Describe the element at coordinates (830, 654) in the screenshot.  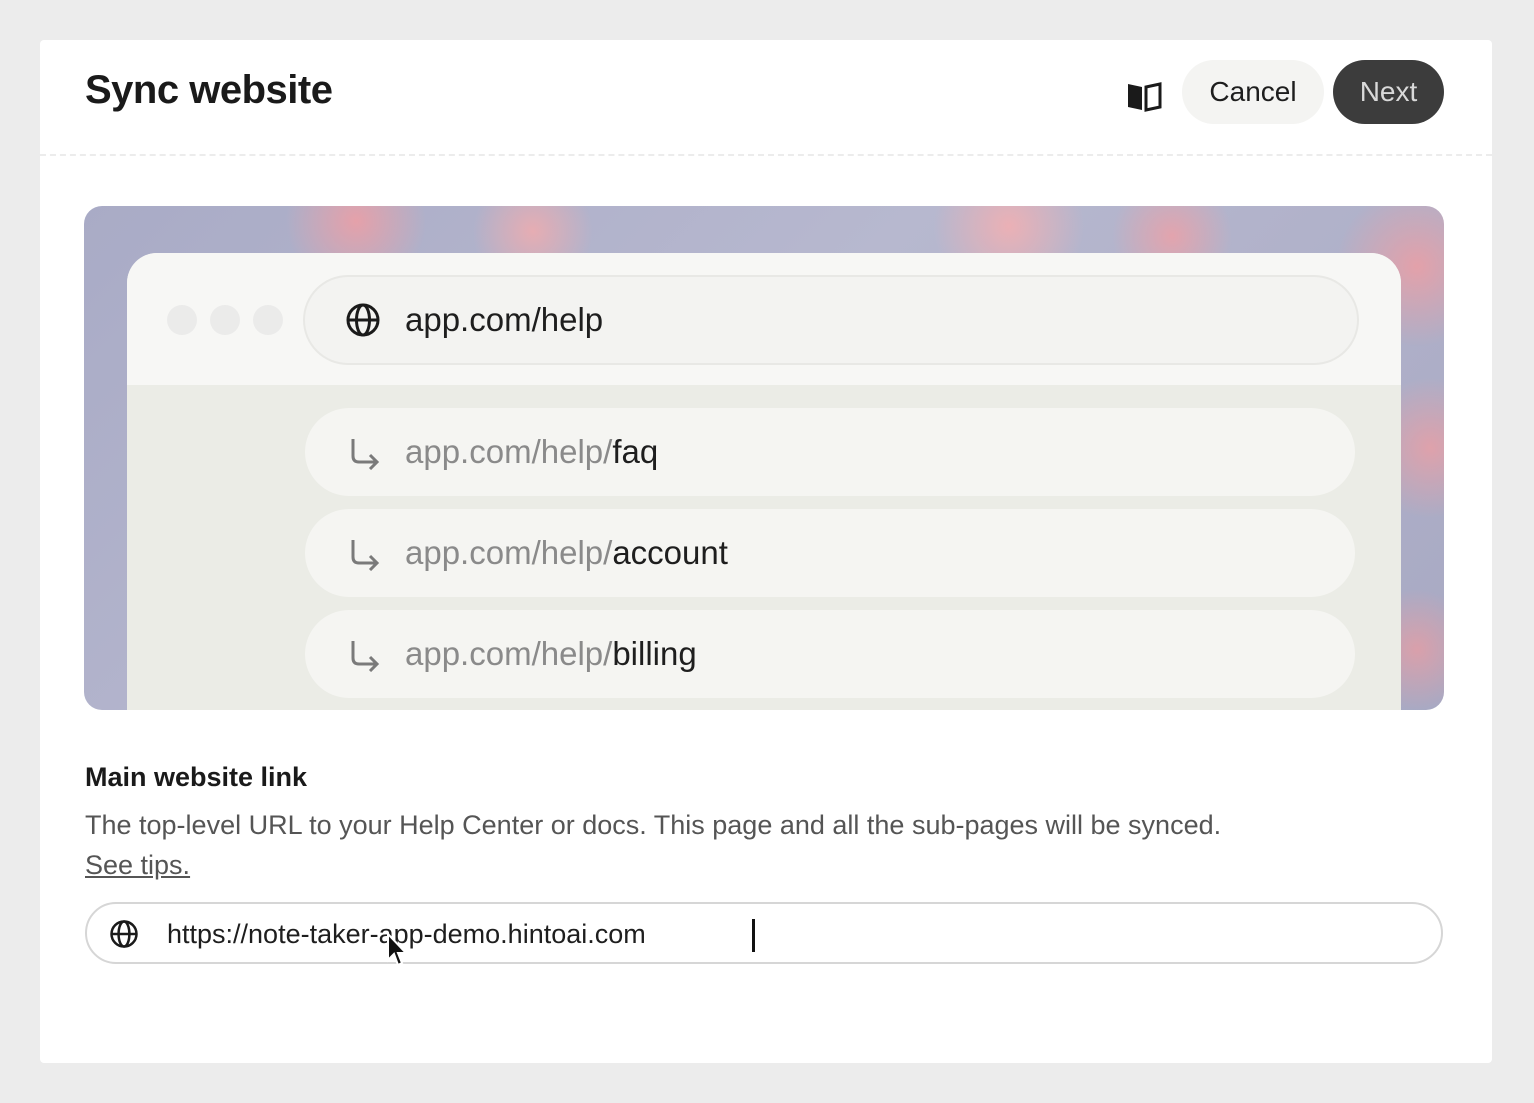
I see `preview-subpage-row: app.com/help/billing` at that location.